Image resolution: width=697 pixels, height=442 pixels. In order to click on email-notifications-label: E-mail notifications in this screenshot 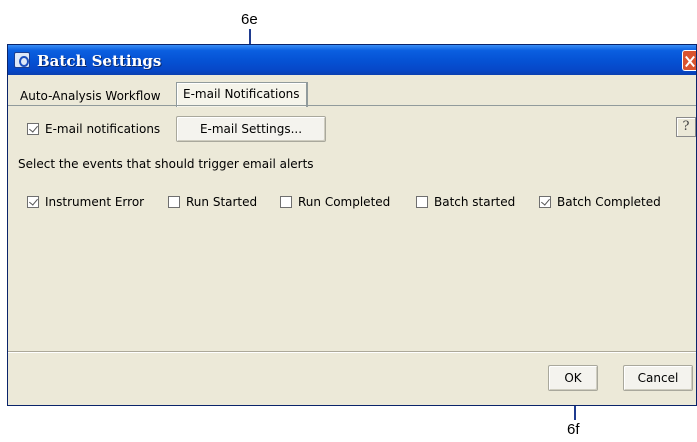, I will do `click(103, 129)`.